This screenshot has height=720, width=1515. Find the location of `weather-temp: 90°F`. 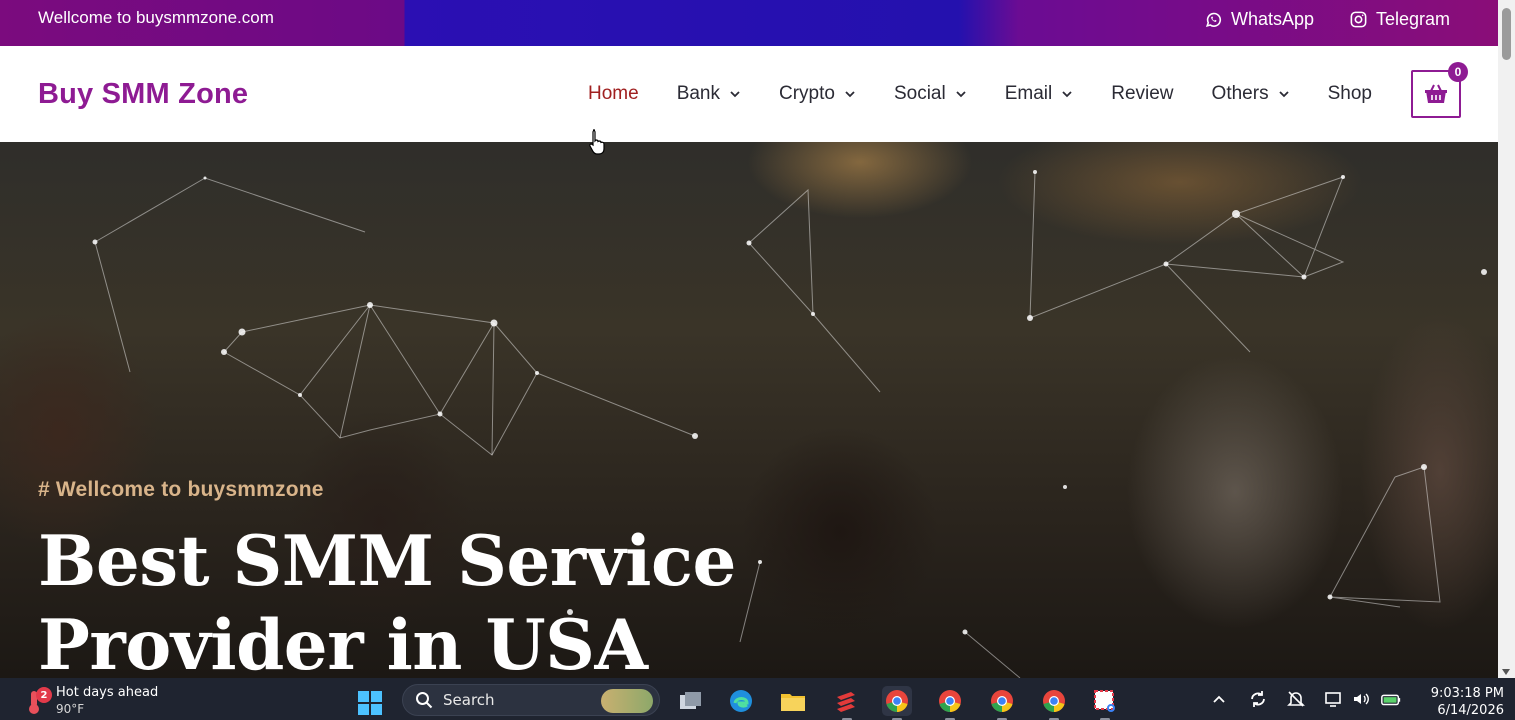

weather-temp: 90°F is located at coordinates (70, 709).